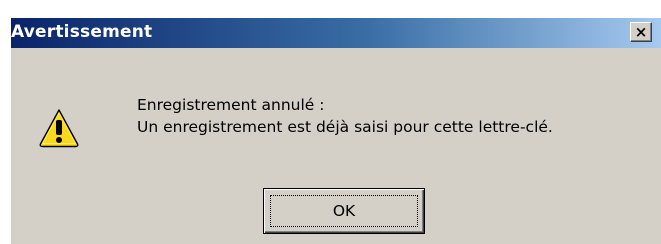 The height and width of the screenshot is (244, 661). Describe the element at coordinates (82, 32) in the screenshot. I see `dialog-title: Avertissement` at that location.